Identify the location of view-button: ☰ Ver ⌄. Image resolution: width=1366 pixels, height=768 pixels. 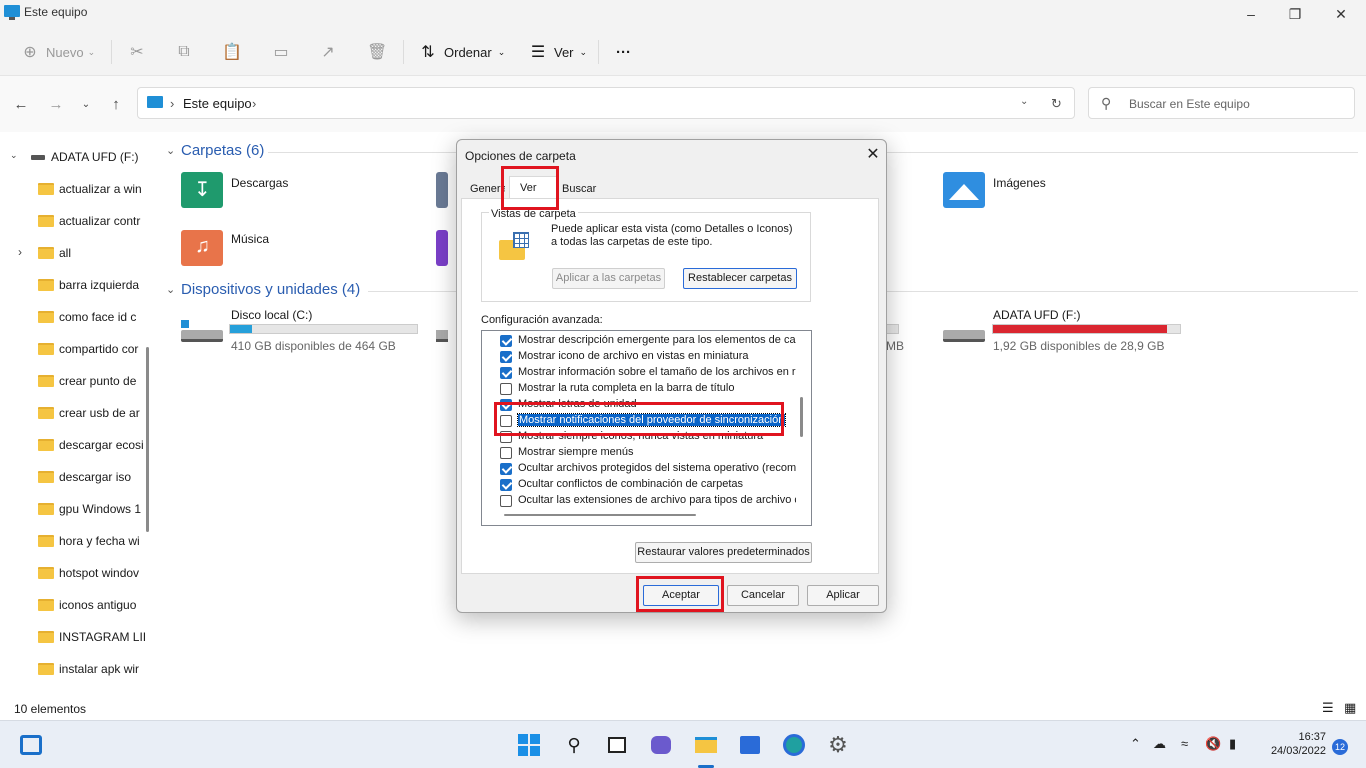
(557, 52).